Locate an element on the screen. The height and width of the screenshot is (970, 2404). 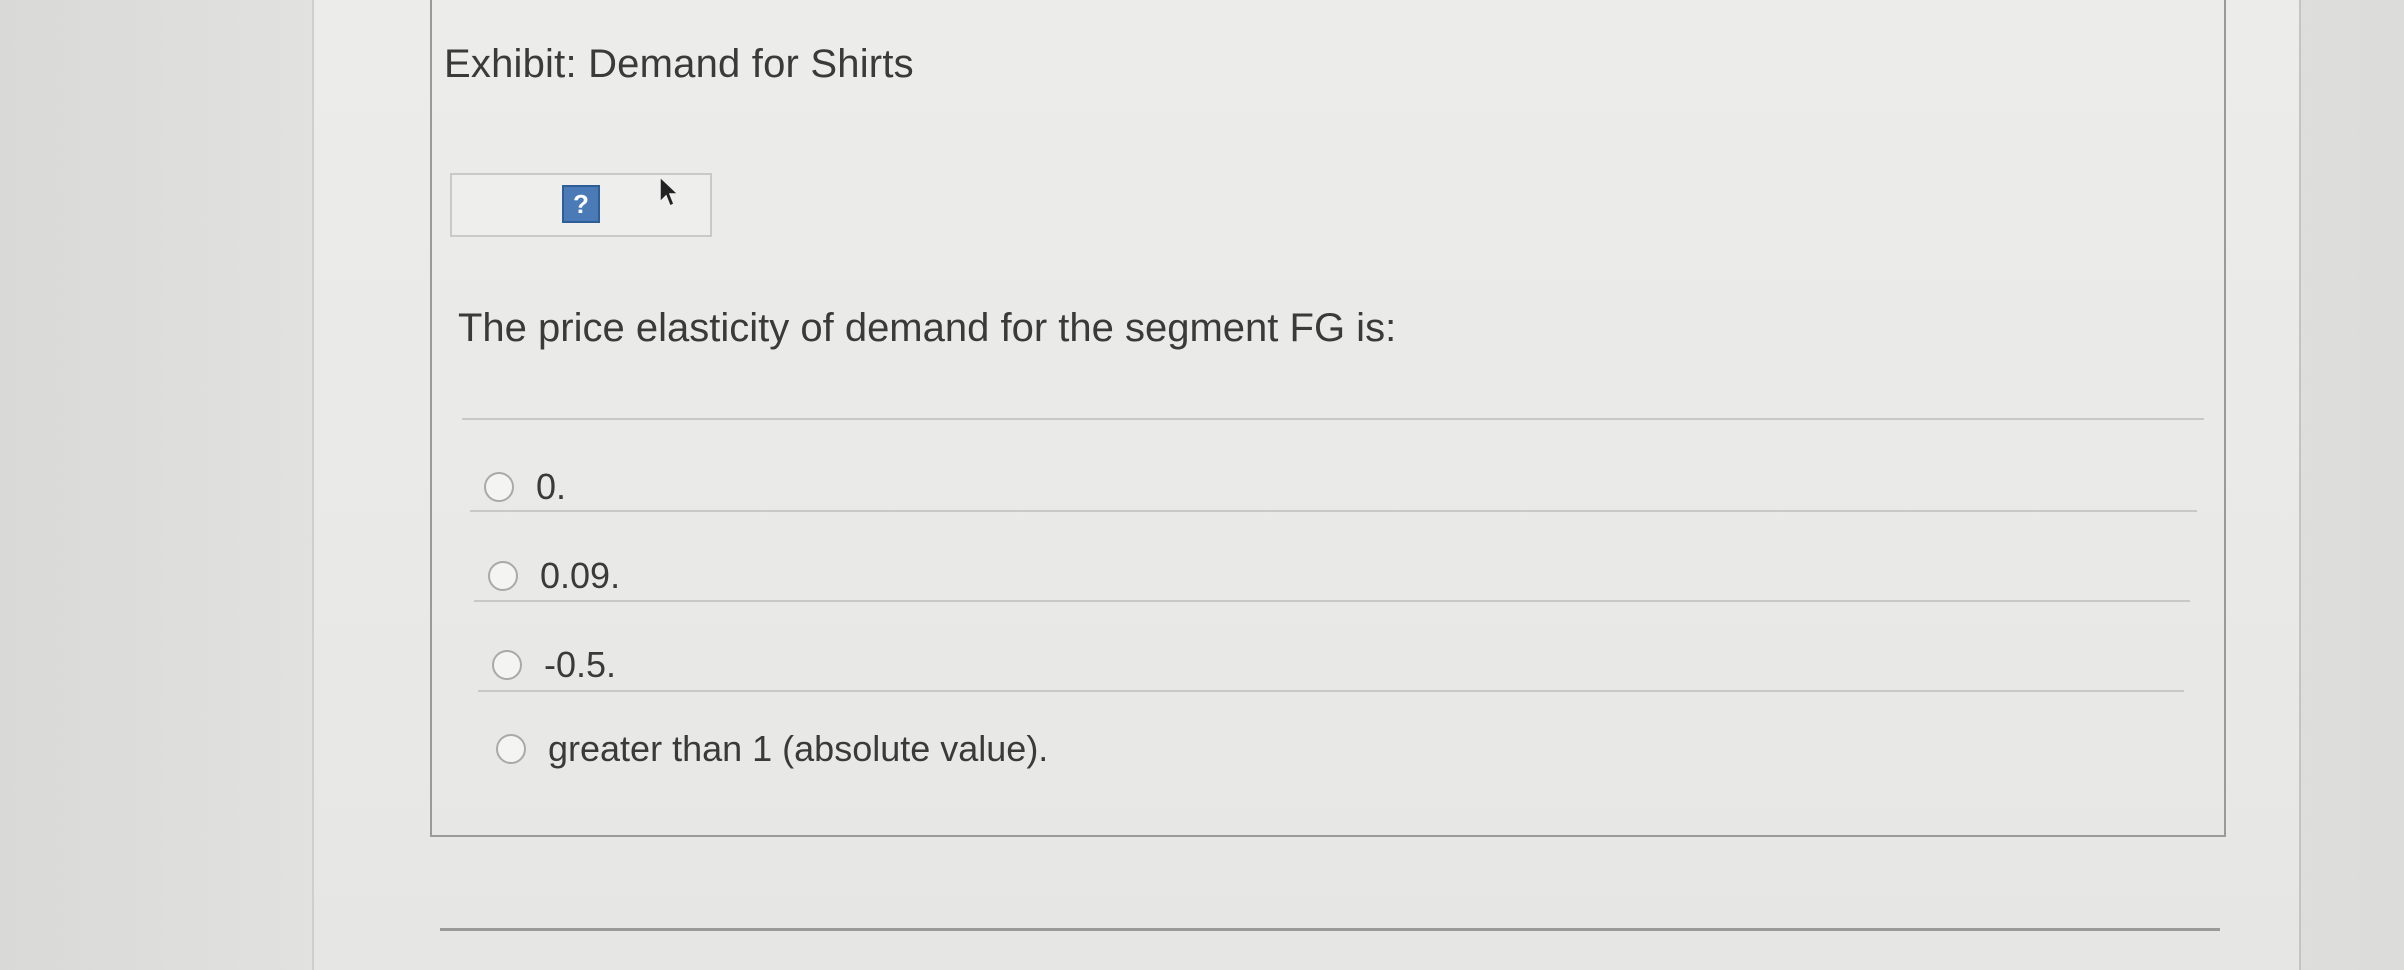
answer-label: 0.09. is located at coordinates (580, 575).